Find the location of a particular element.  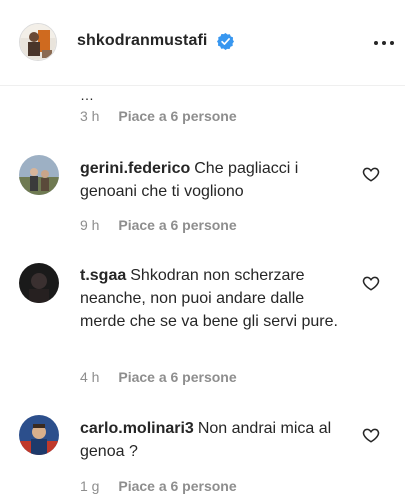

comment-time: 1 g is located at coordinates (89, 486).